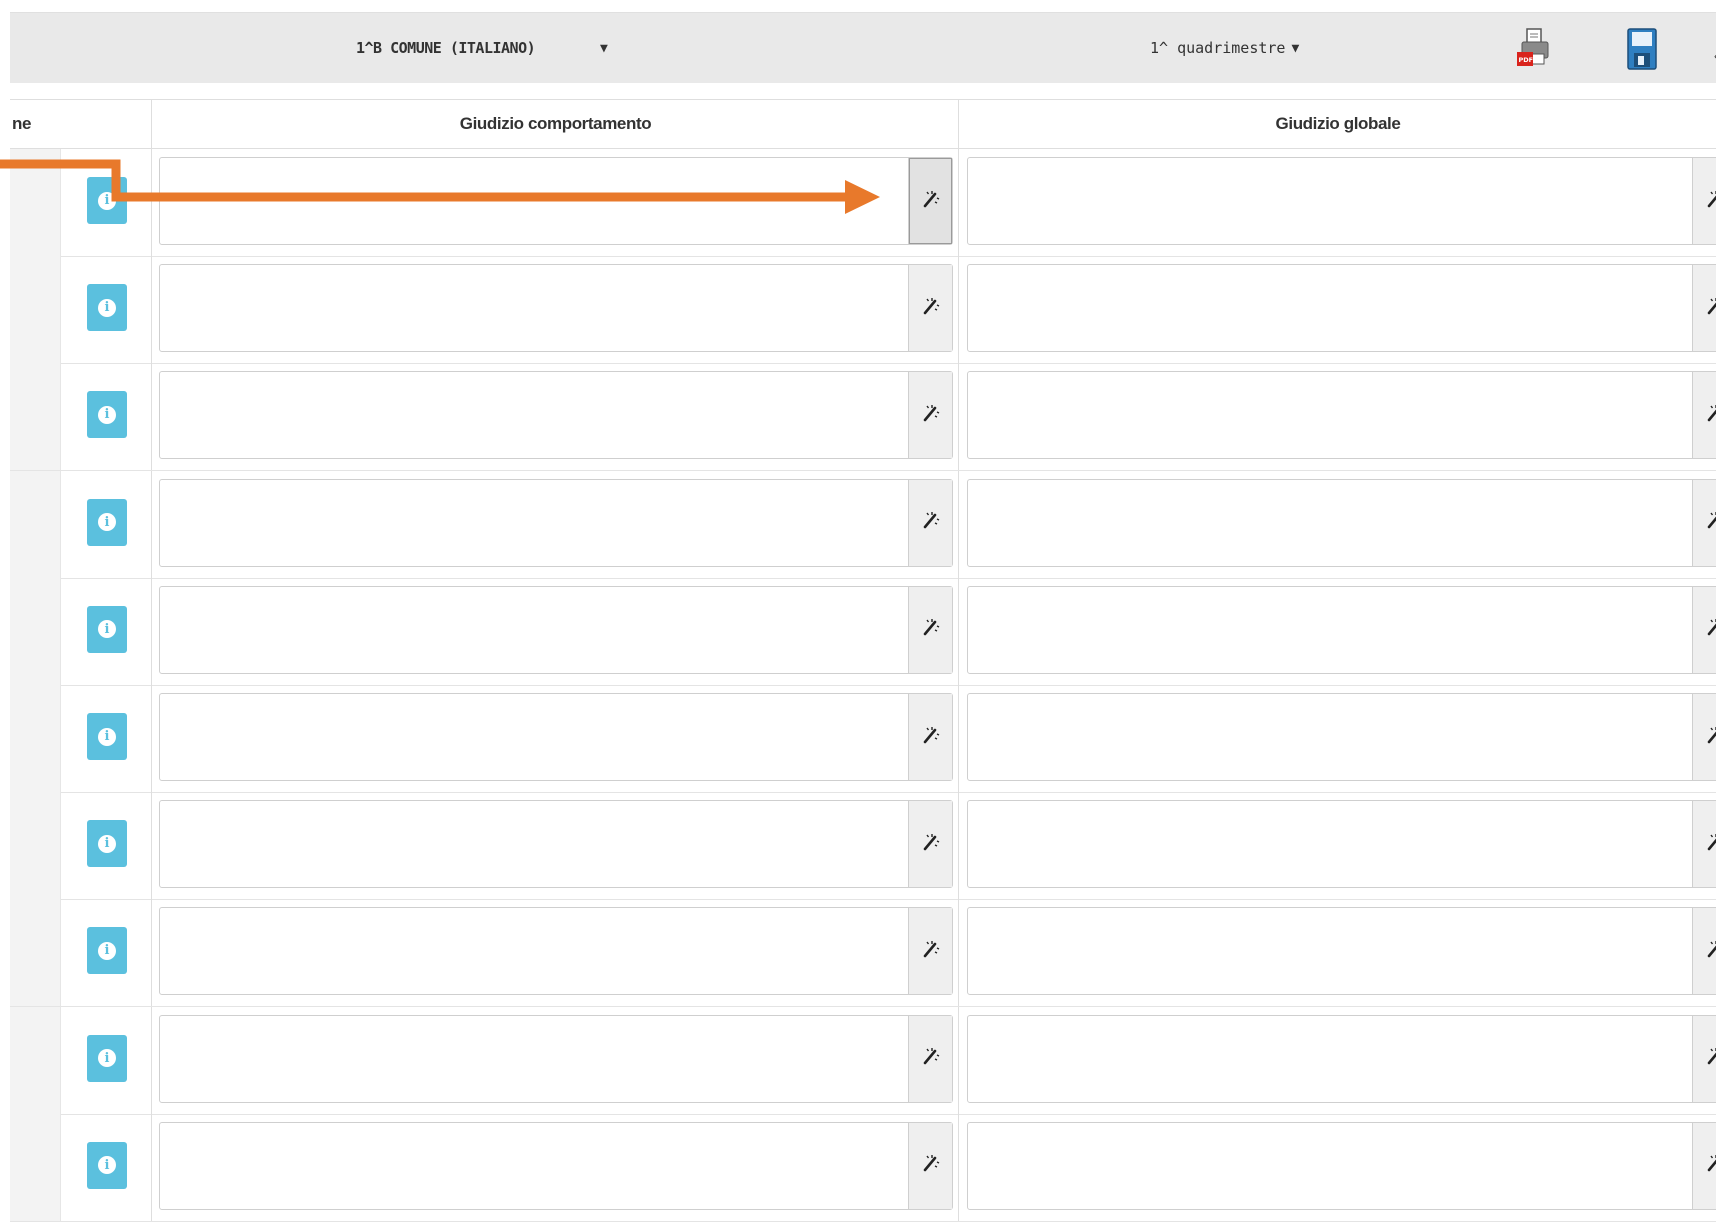 Image resolution: width=1716 pixels, height=1222 pixels. Describe the element at coordinates (80, 124) in the screenshot. I see `column-header-name: ne` at that location.